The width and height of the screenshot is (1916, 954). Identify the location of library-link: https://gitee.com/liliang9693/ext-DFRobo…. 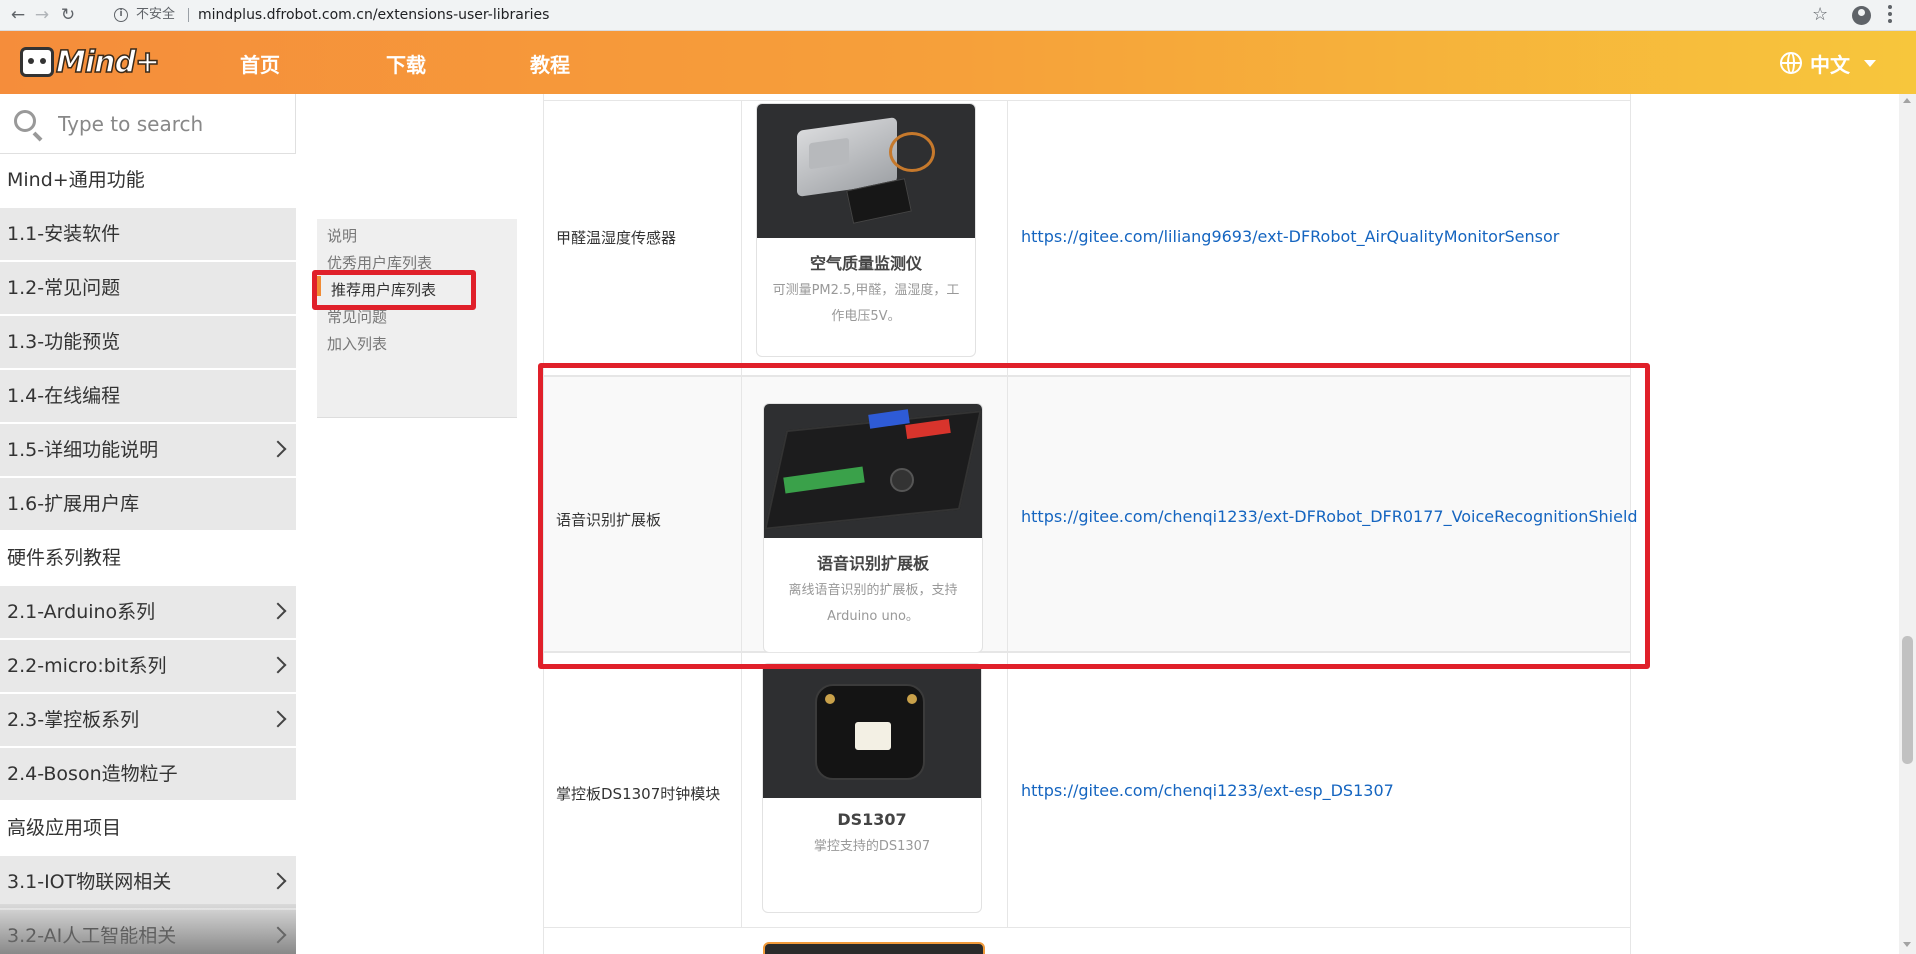
(1290, 236).